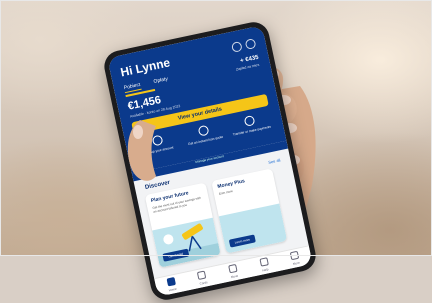  I want to click on nav-help: Help, so click(264, 265).